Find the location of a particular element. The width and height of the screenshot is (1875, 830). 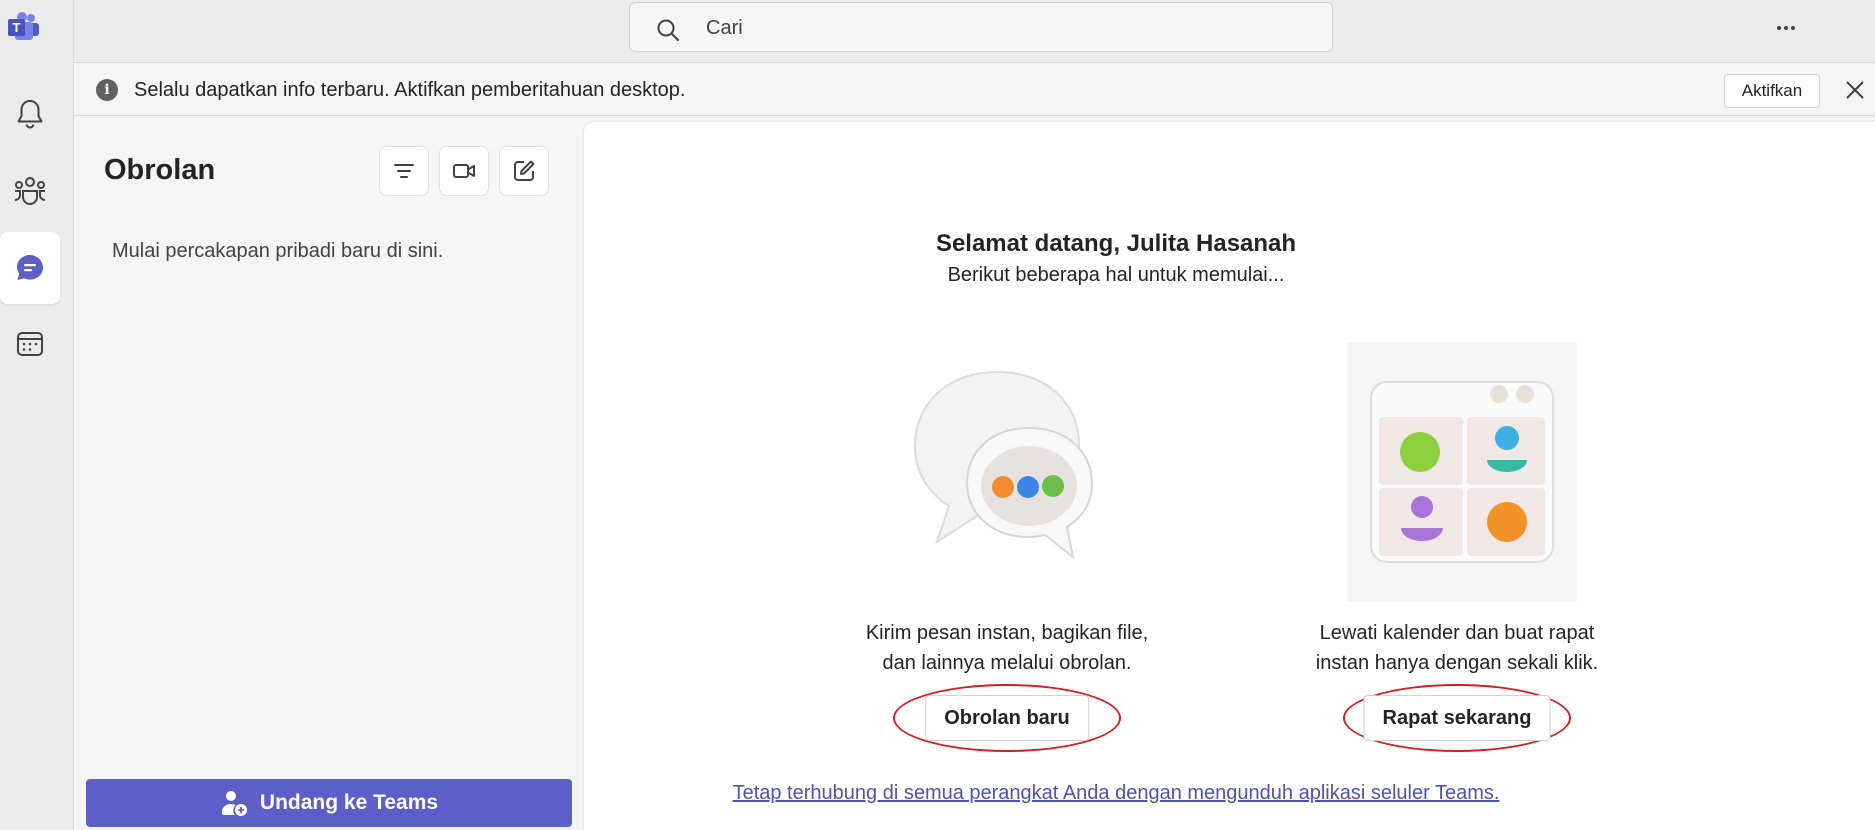

app-rail: T is located at coordinates (37, 415).